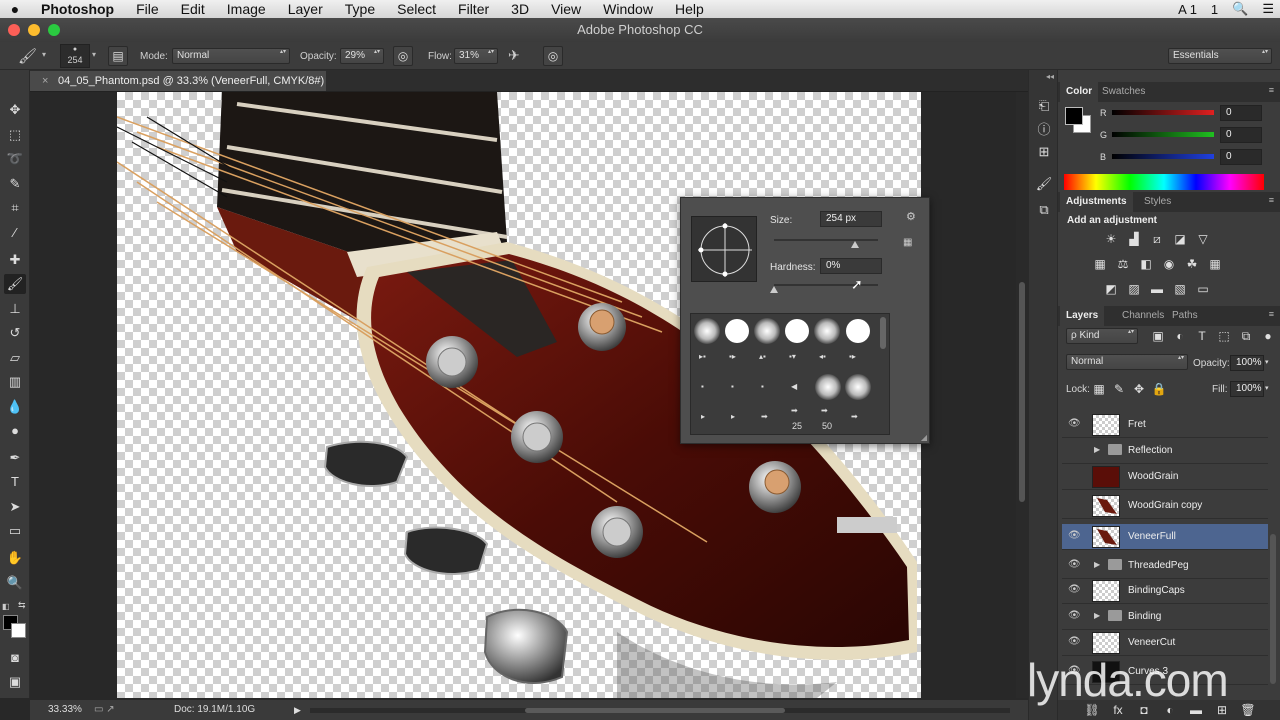 The image size is (1280, 720). I want to click on flow-field: 31%, so click(476, 56).